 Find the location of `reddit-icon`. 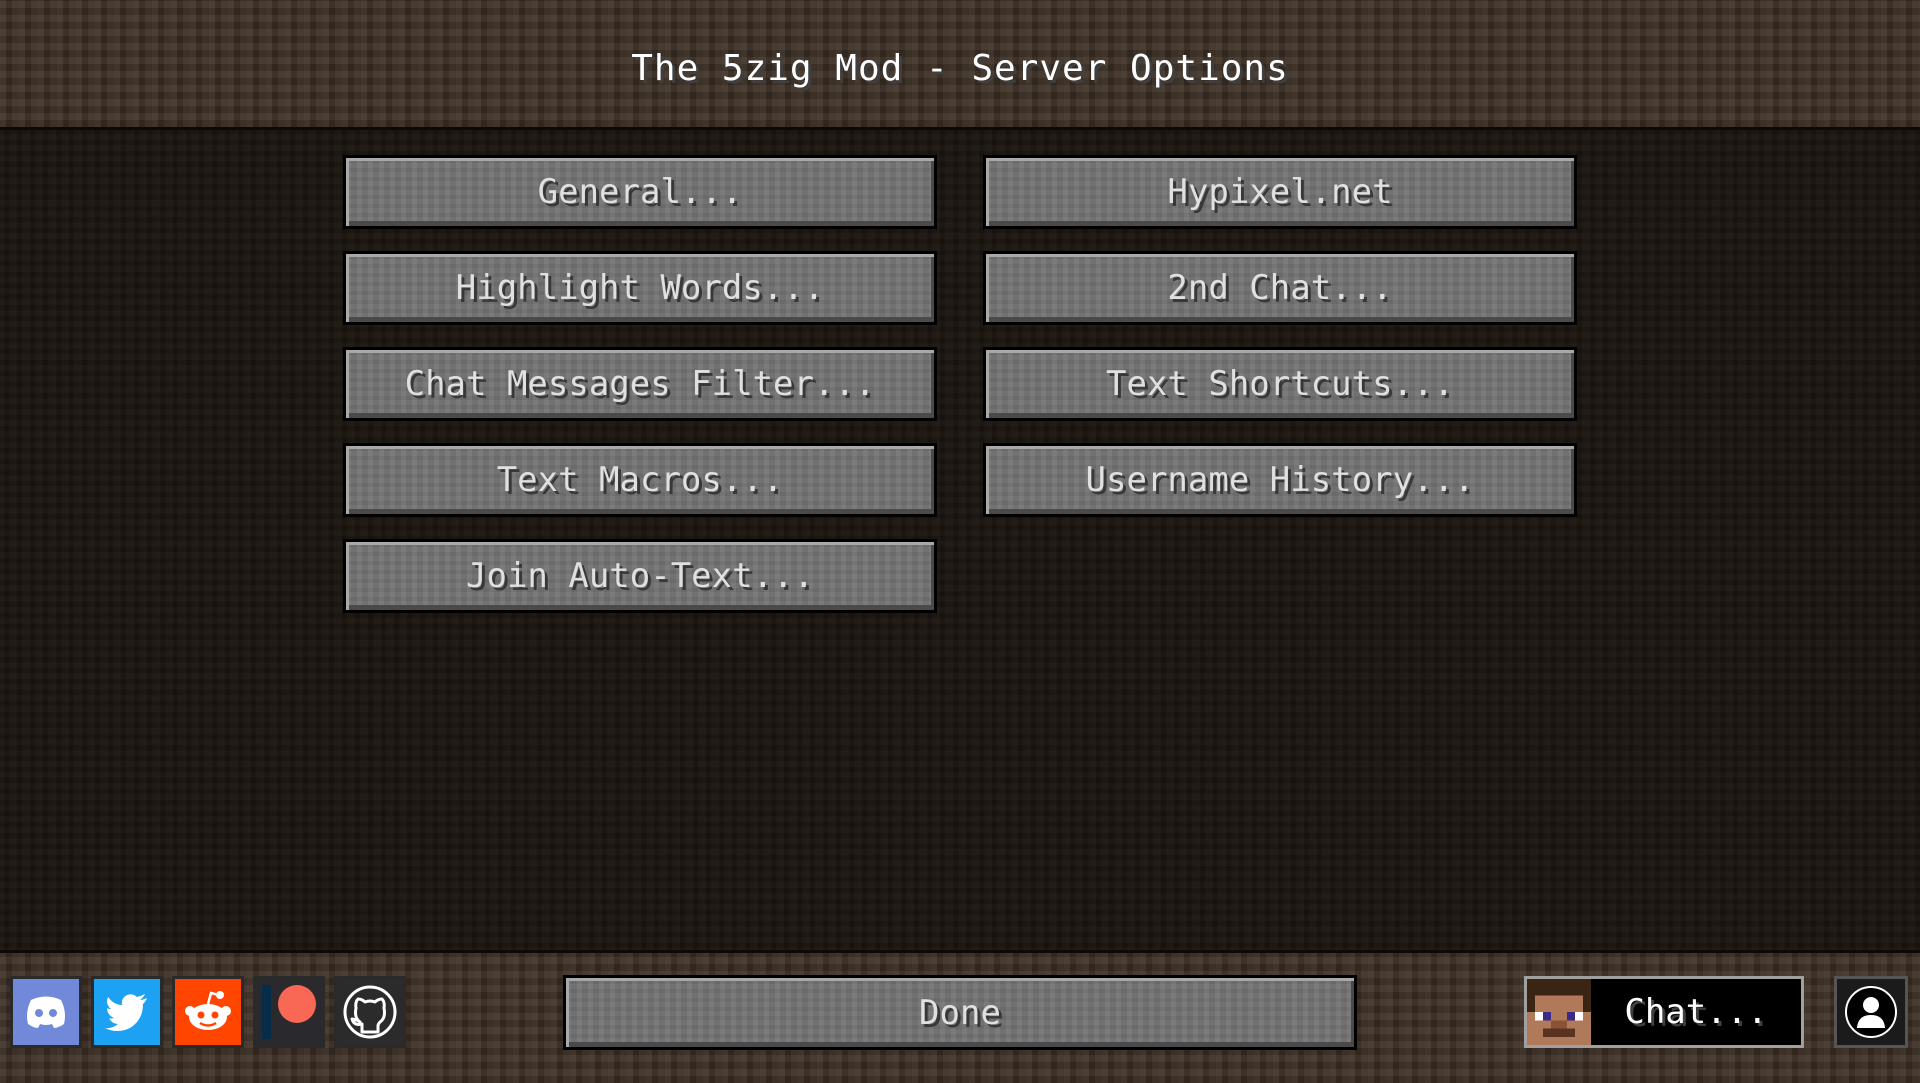

reddit-icon is located at coordinates (208, 1010).